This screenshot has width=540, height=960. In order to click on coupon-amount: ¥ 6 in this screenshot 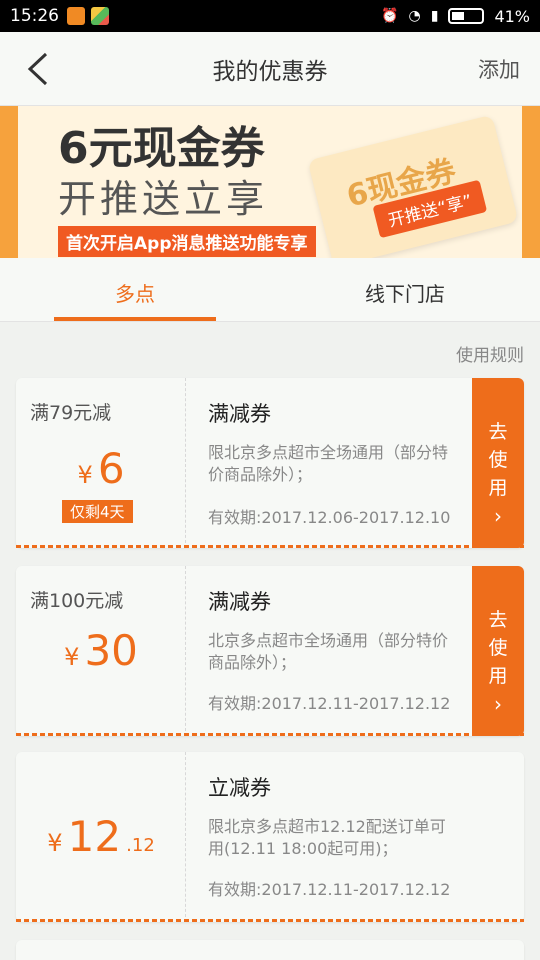, I will do `click(101, 468)`.